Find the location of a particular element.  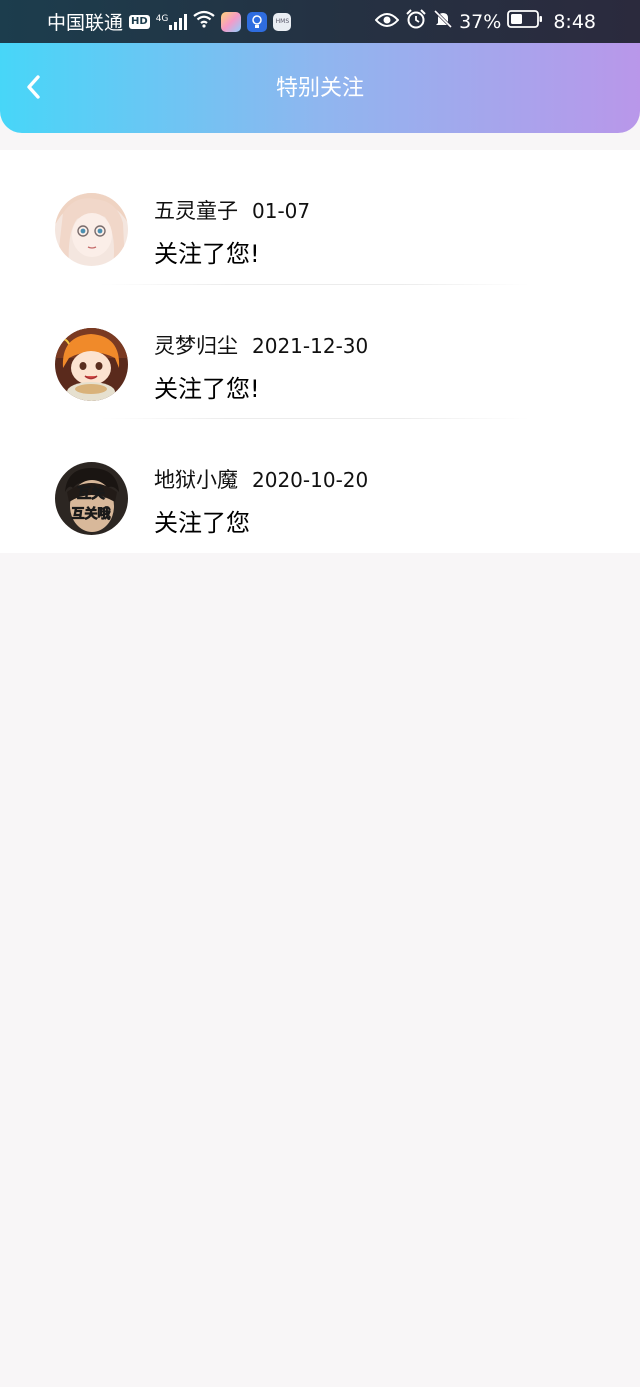

status-bar: 中国联通 HD 4G HMS 37% 8:48 is located at coordinates (320, 21).